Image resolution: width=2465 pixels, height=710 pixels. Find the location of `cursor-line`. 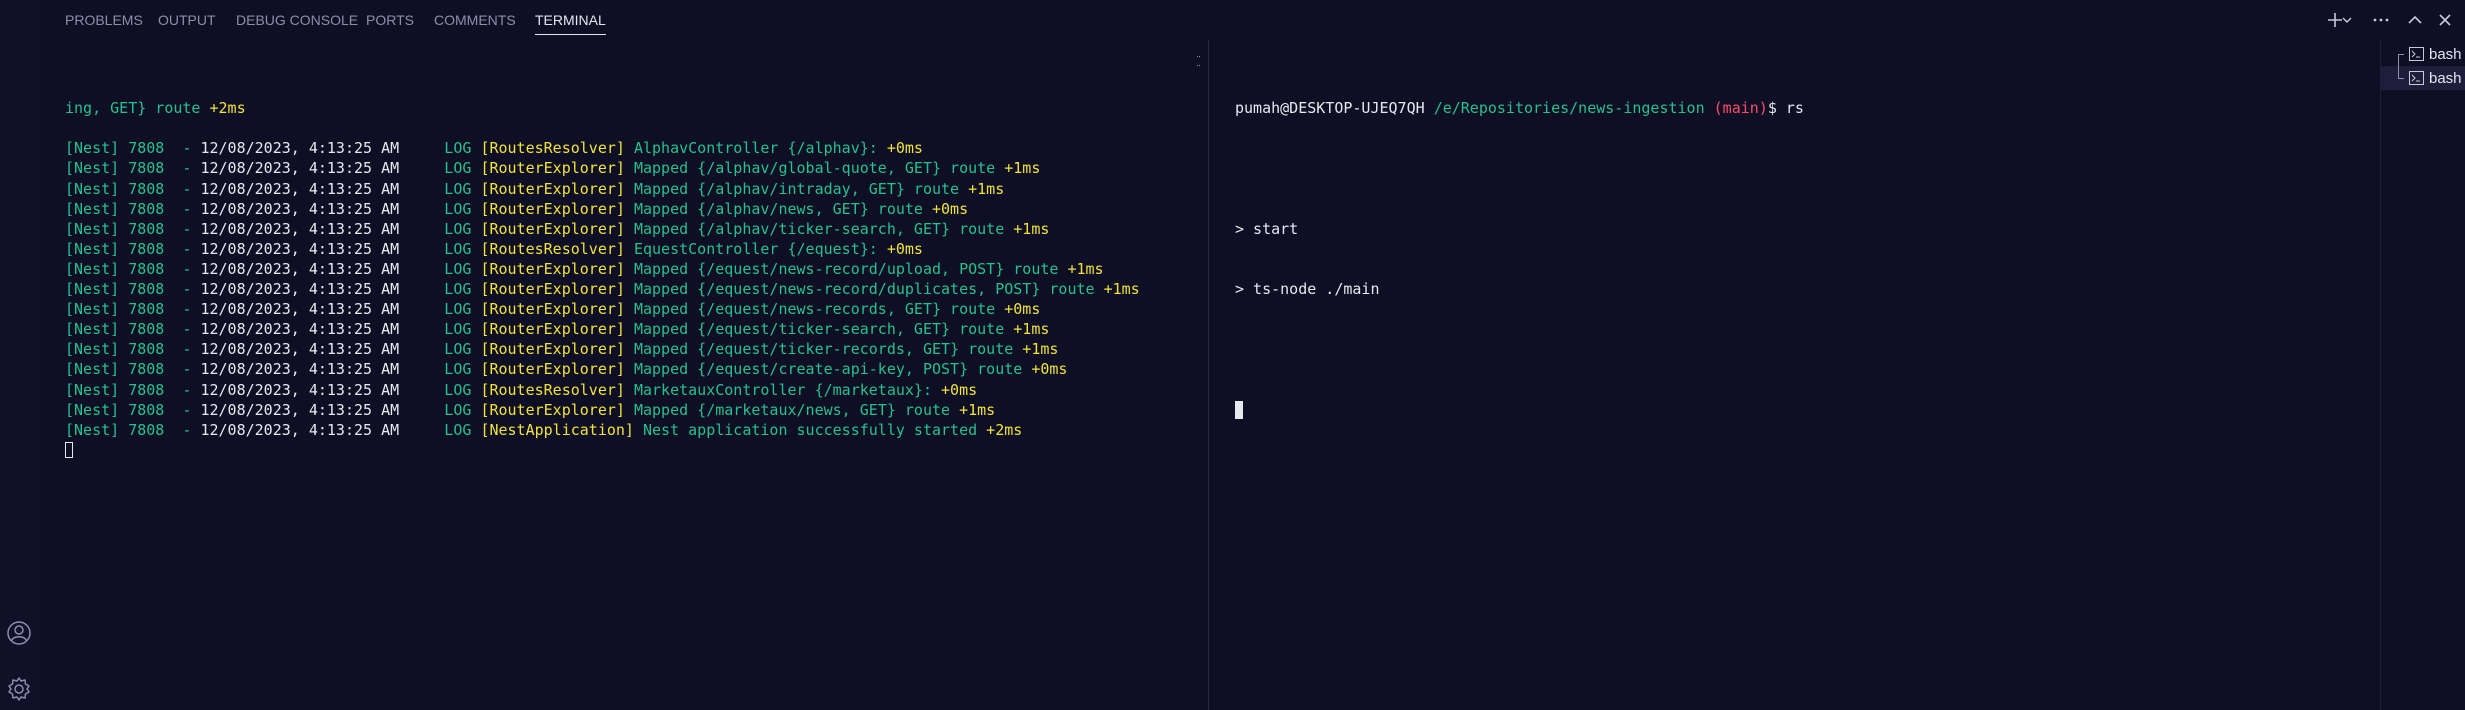

cursor-line is located at coordinates (636, 450).